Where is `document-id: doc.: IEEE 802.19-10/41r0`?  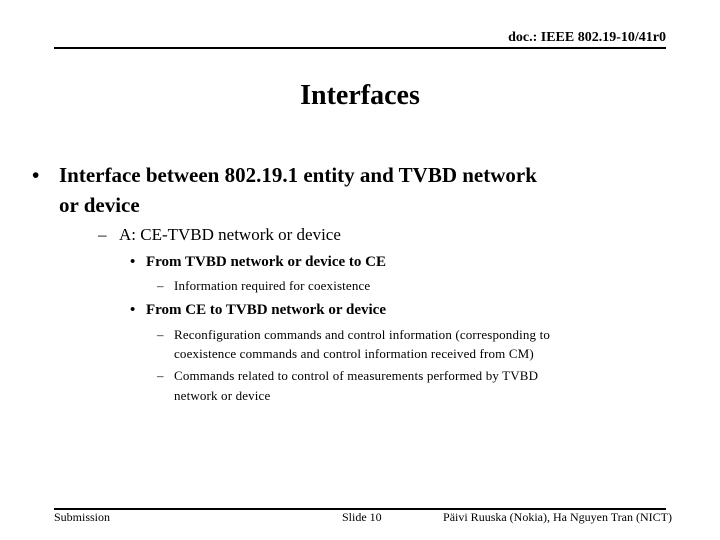
document-id: doc.: IEEE 802.19-10/41r0 is located at coordinates (587, 37).